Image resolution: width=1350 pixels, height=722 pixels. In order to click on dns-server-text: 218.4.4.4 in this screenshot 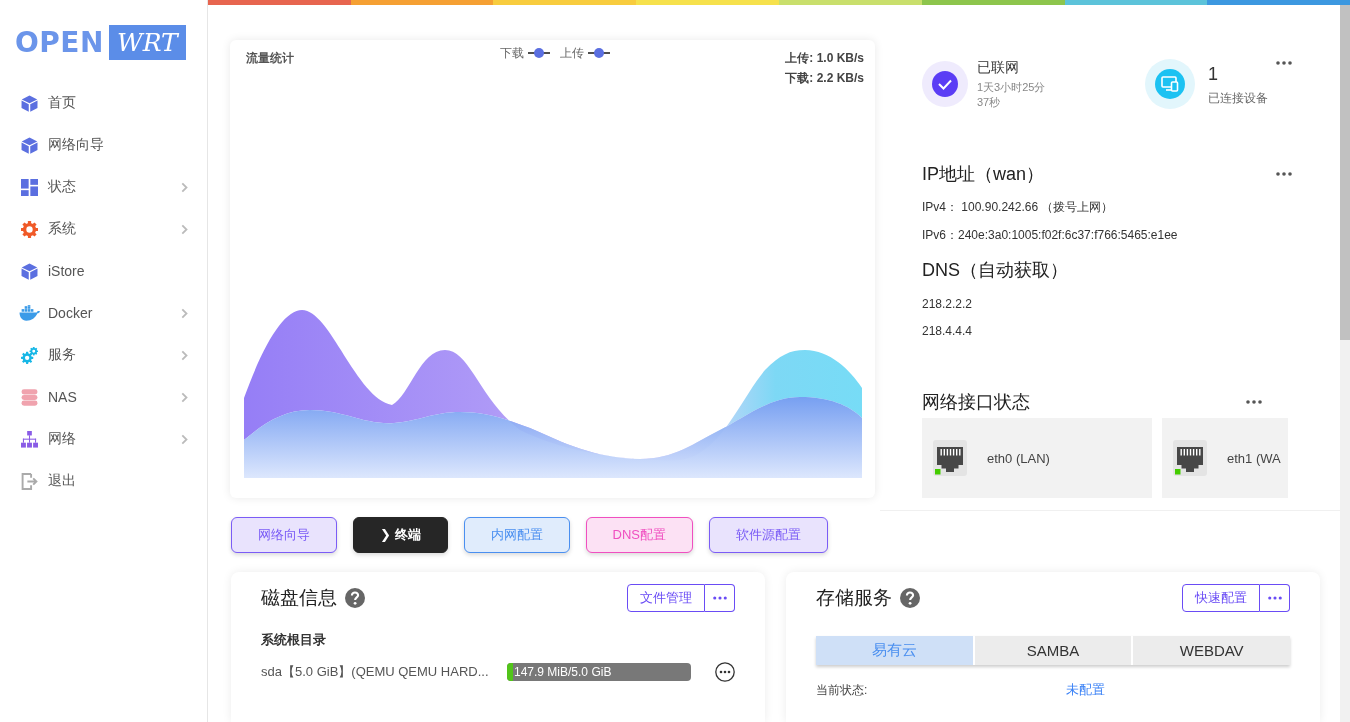, I will do `click(948, 331)`.